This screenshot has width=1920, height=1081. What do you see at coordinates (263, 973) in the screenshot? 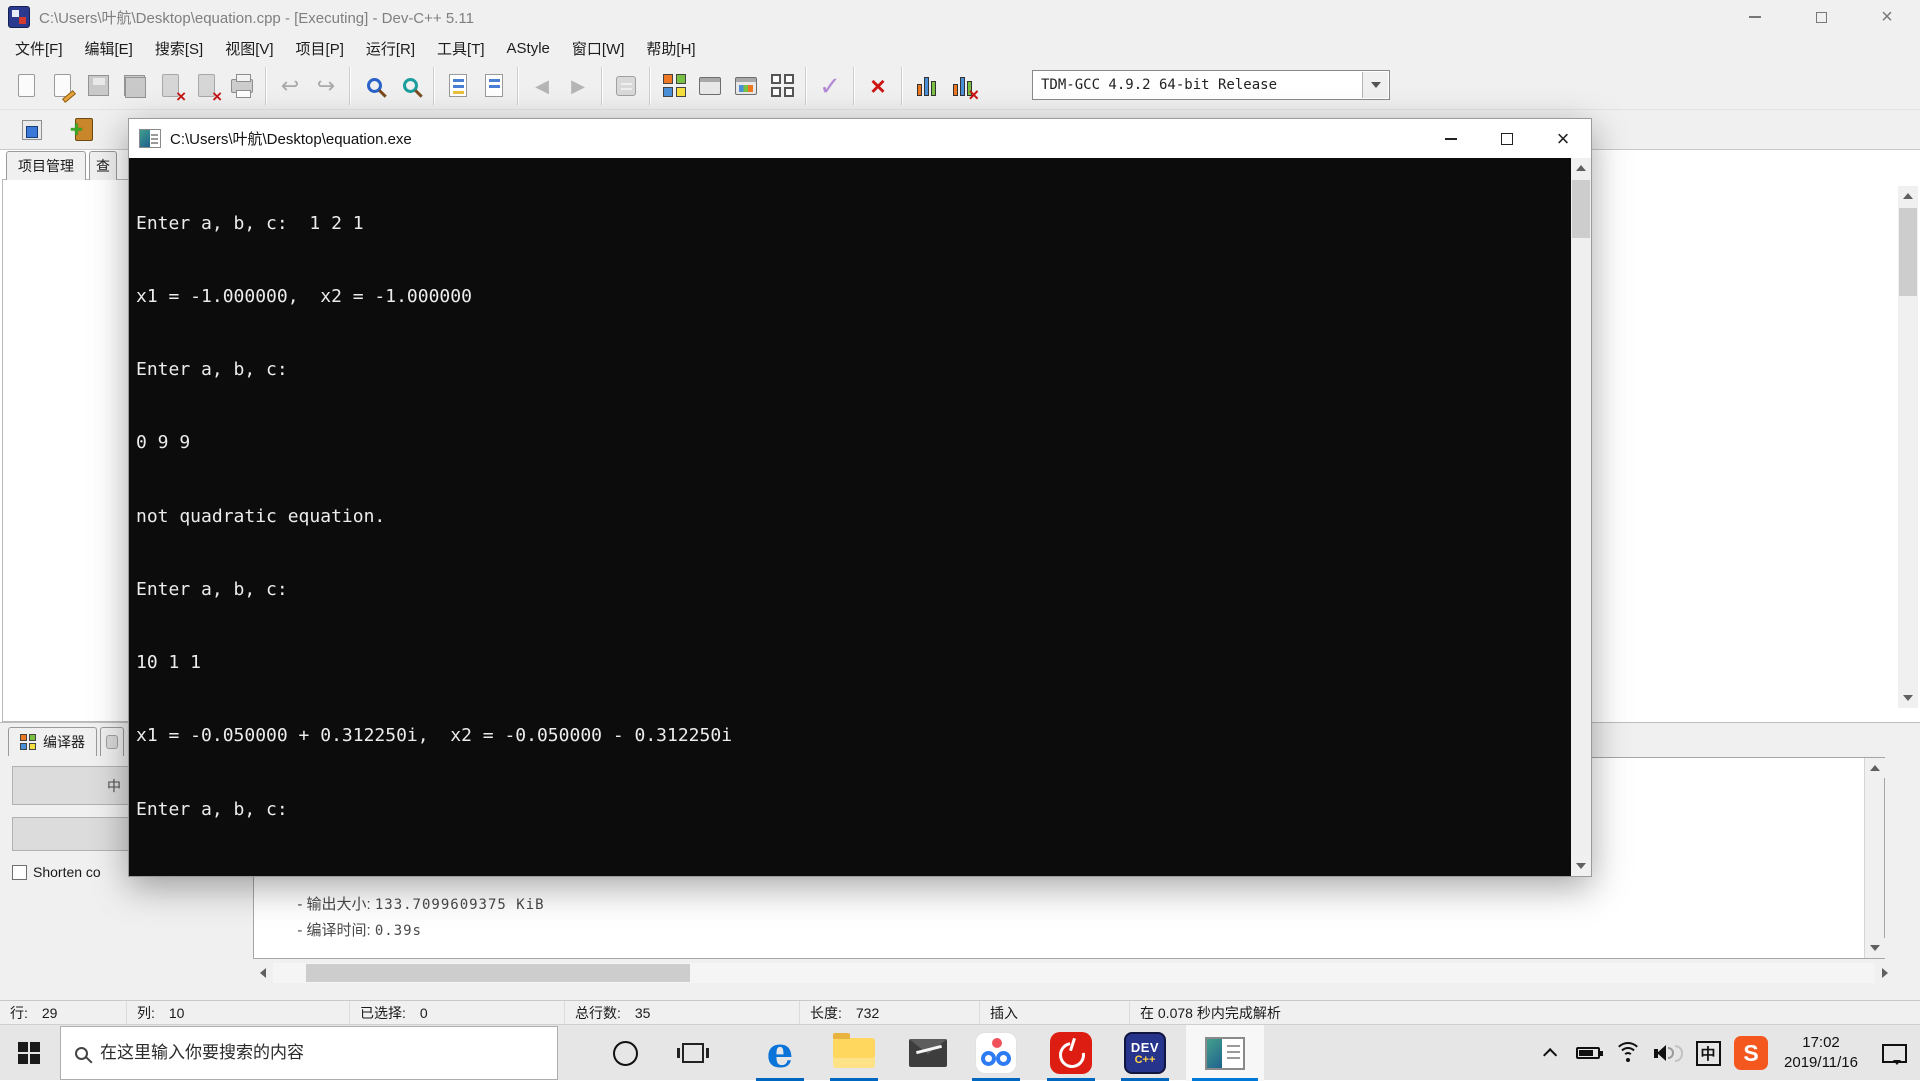
I see `scroll-left-button` at bounding box center [263, 973].